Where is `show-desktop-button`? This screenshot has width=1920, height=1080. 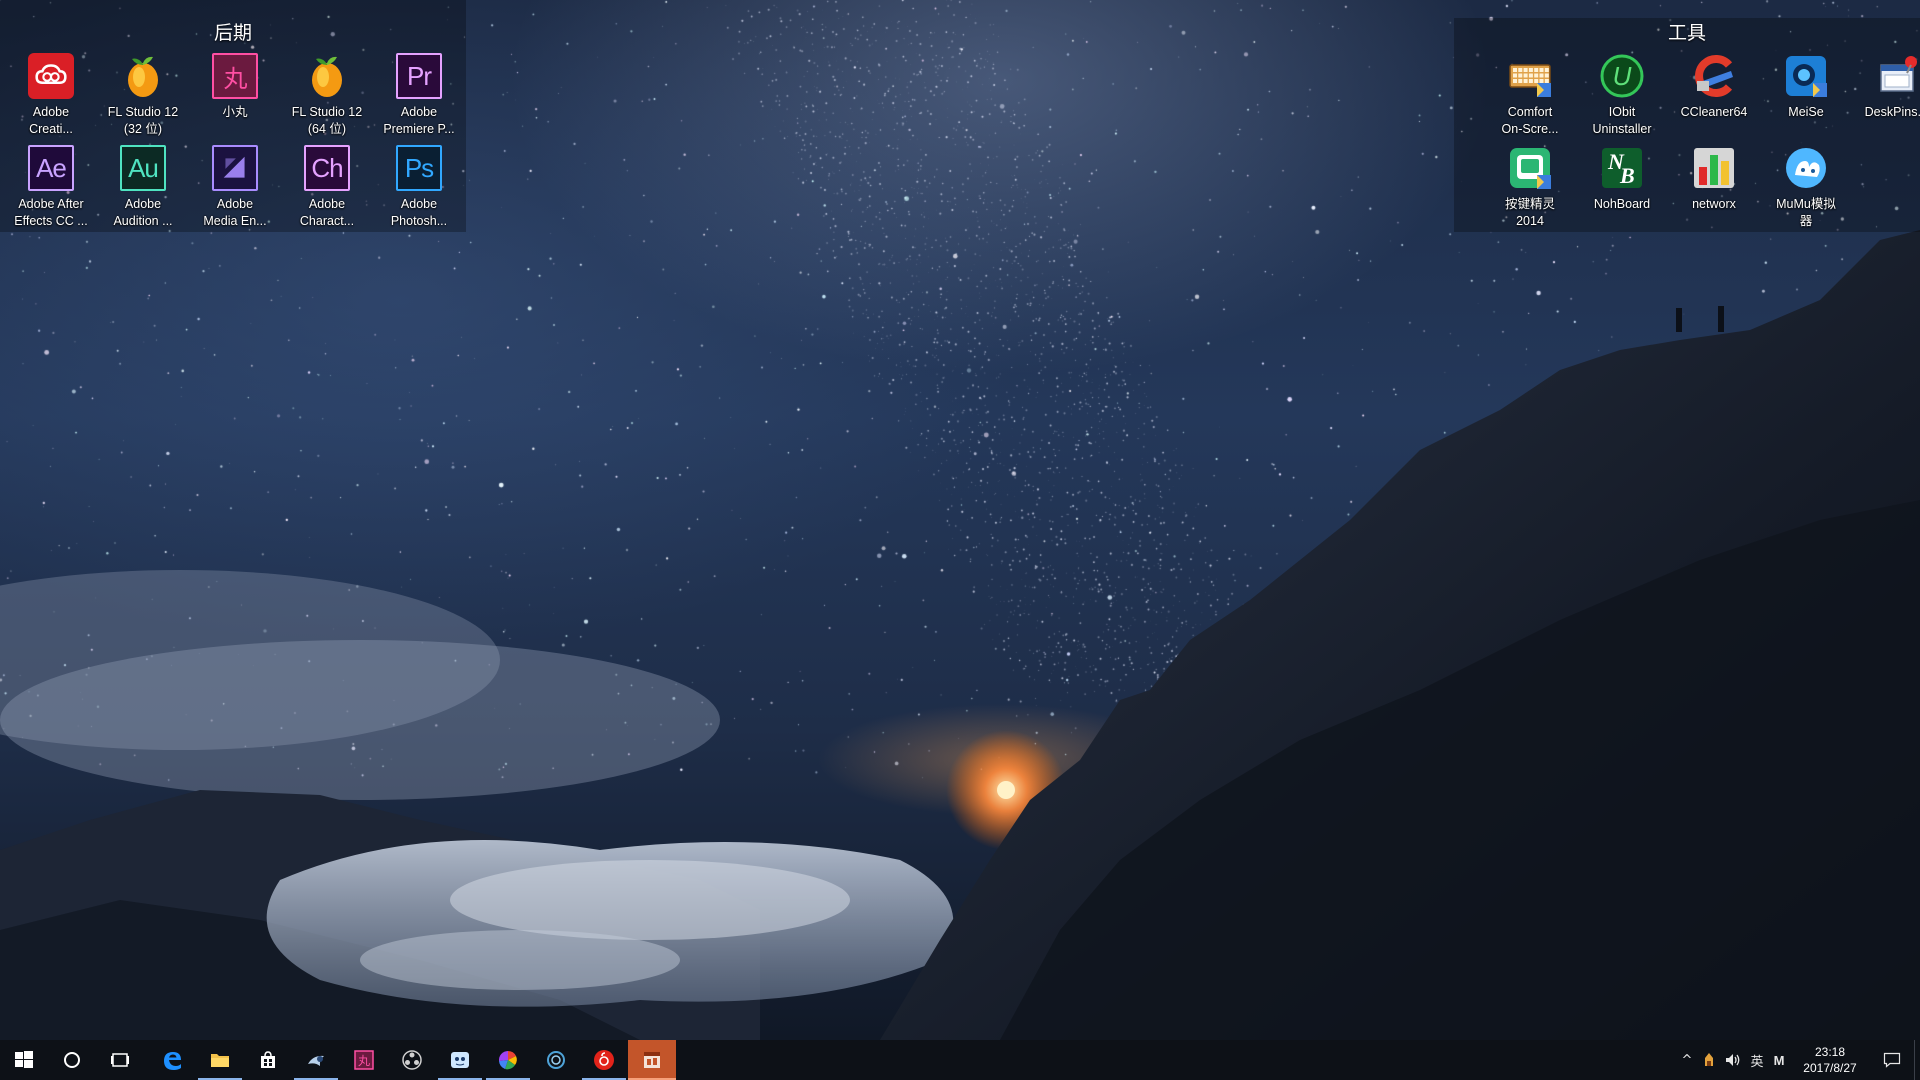 show-desktop-button is located at coordinates (1917, 1060).